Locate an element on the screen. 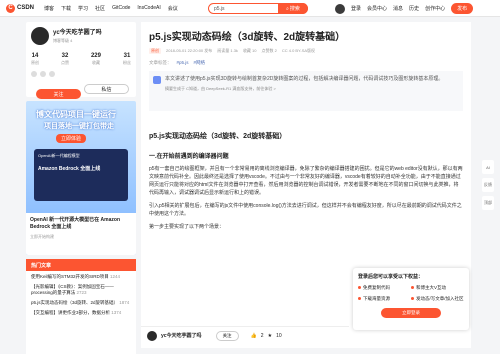 The image size is (500, 354). author-level: 博客等级 4 is located at coordinates (63, 40).